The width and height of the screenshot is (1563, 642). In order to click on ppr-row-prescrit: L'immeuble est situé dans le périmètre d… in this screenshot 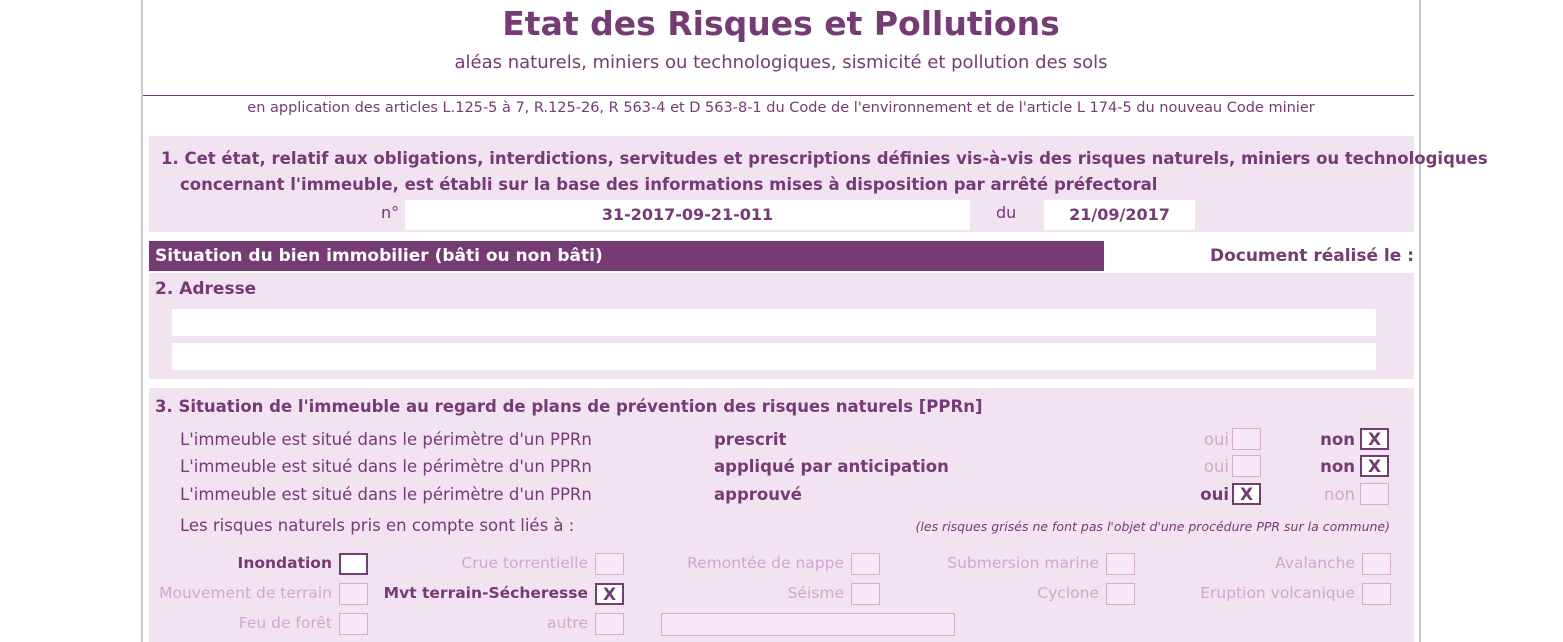, I will do `click(781, 441)`.